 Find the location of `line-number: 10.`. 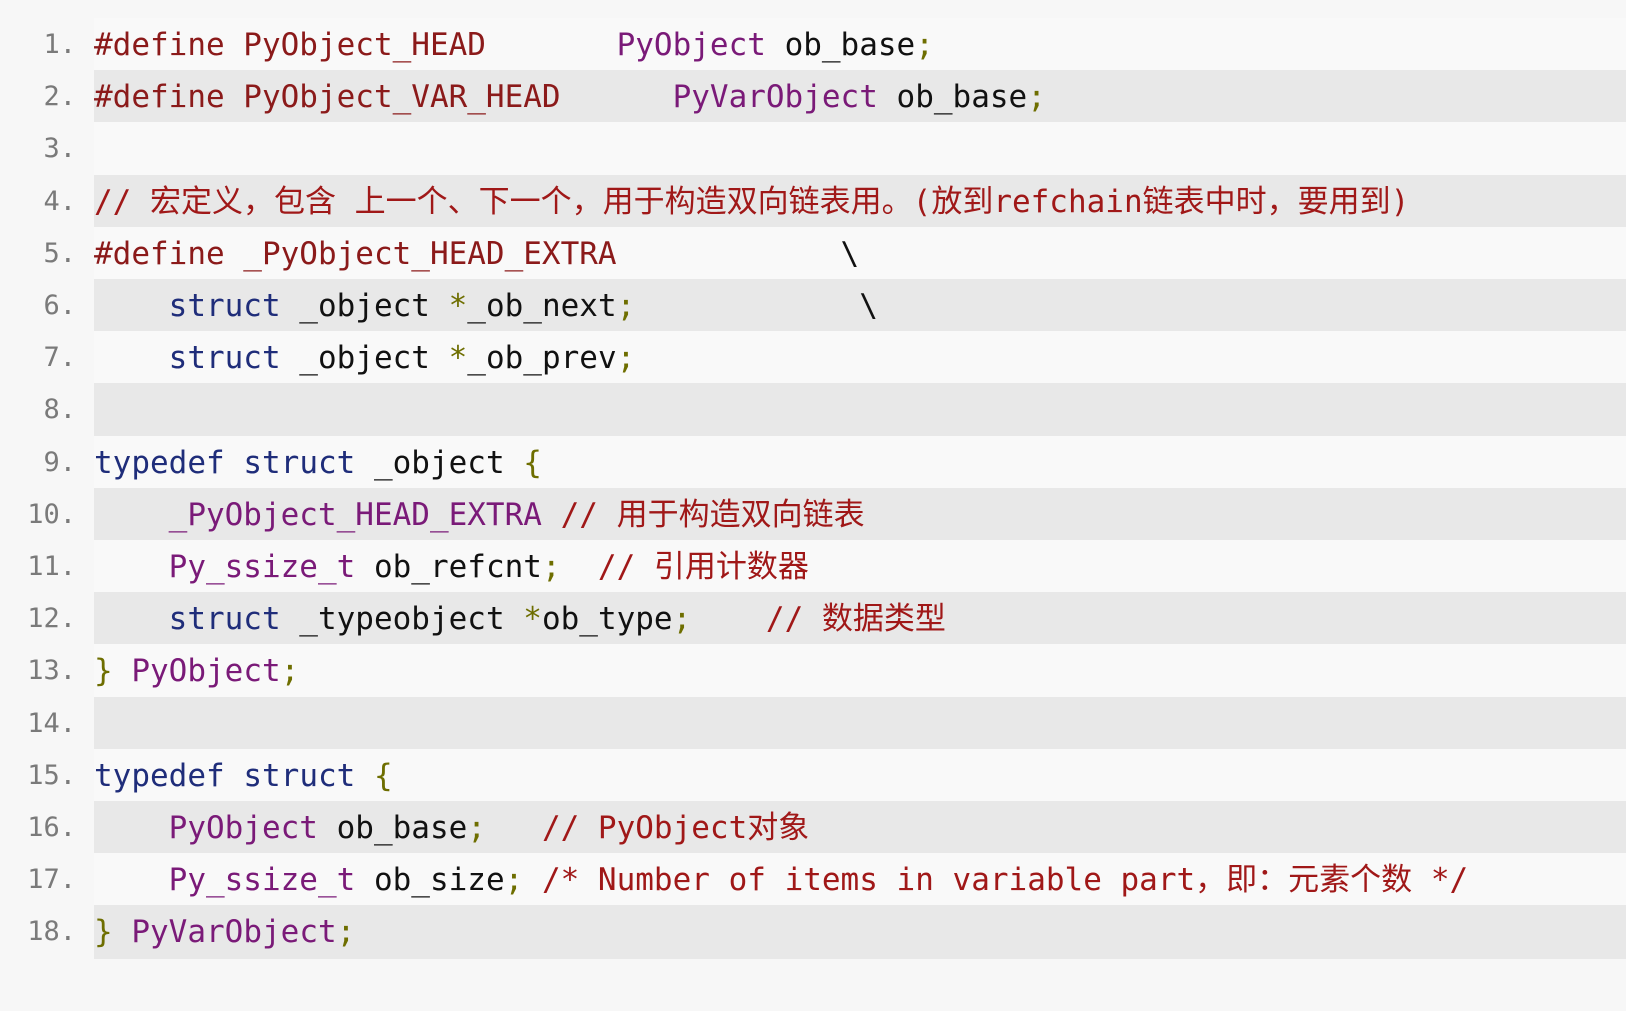

line-number: 10. is located at coordinates (51, 514).